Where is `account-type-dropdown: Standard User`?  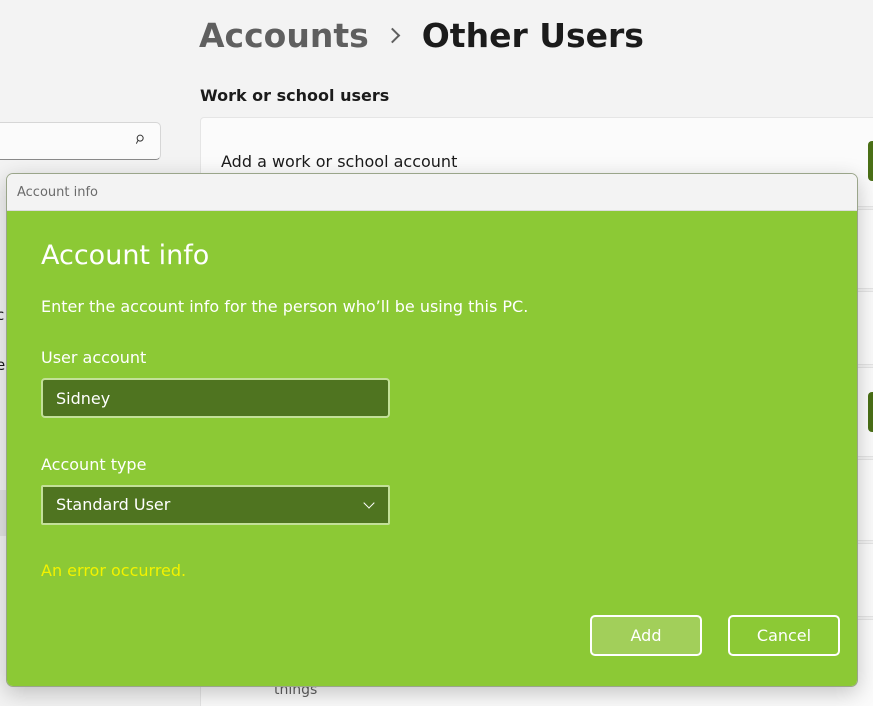 account-type-dropdown: Standard User is located at coordinates (215, 505).